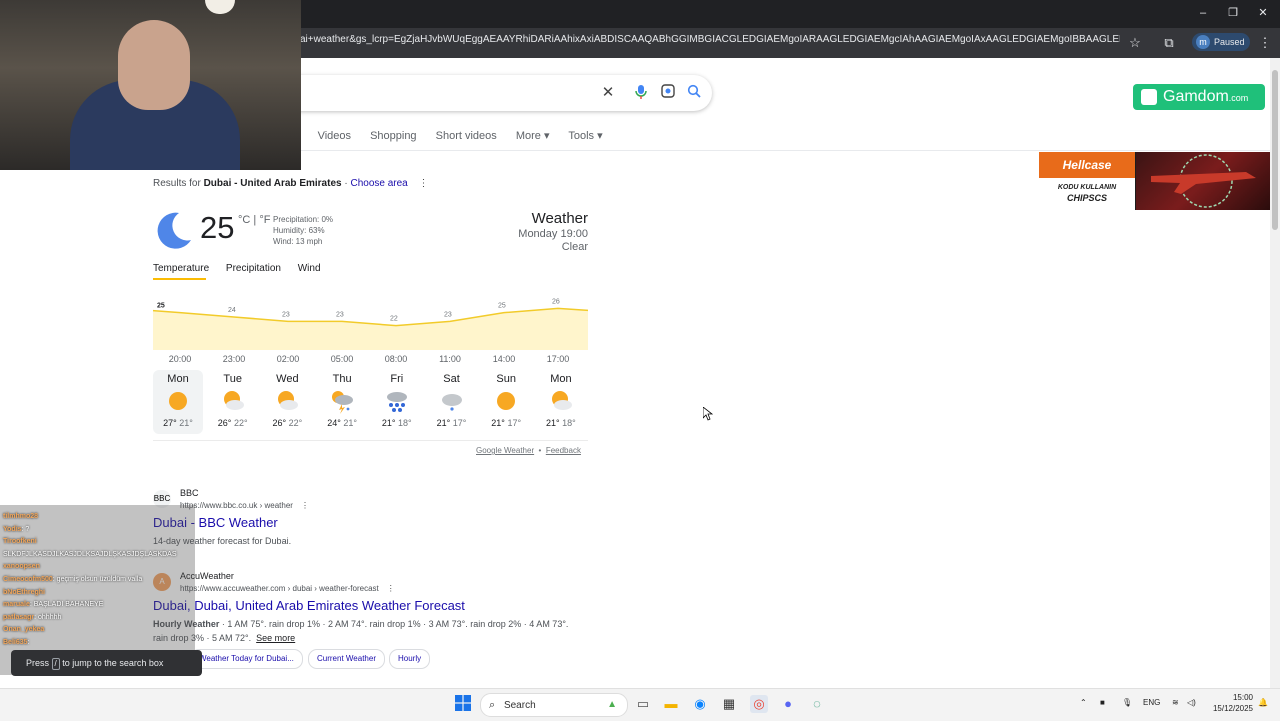 This screenshot has height=721, width=1280. I want to click on tab-short-videos: Short videos, so click(466, 136).